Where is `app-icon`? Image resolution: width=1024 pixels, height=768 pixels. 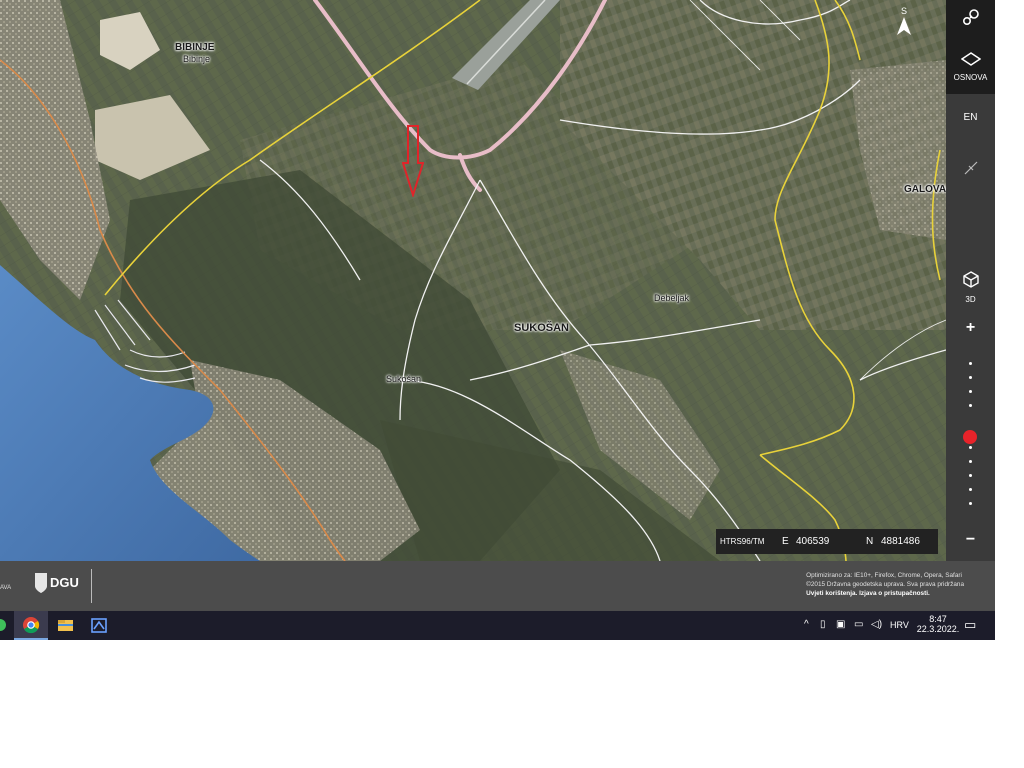
app-icon is located at coordinates (99, 625).